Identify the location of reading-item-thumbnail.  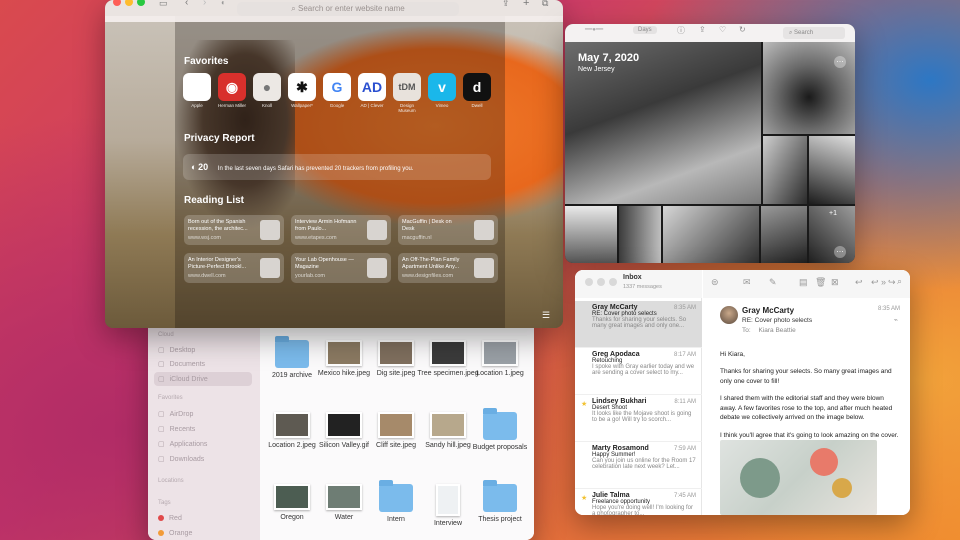
(484, 230).